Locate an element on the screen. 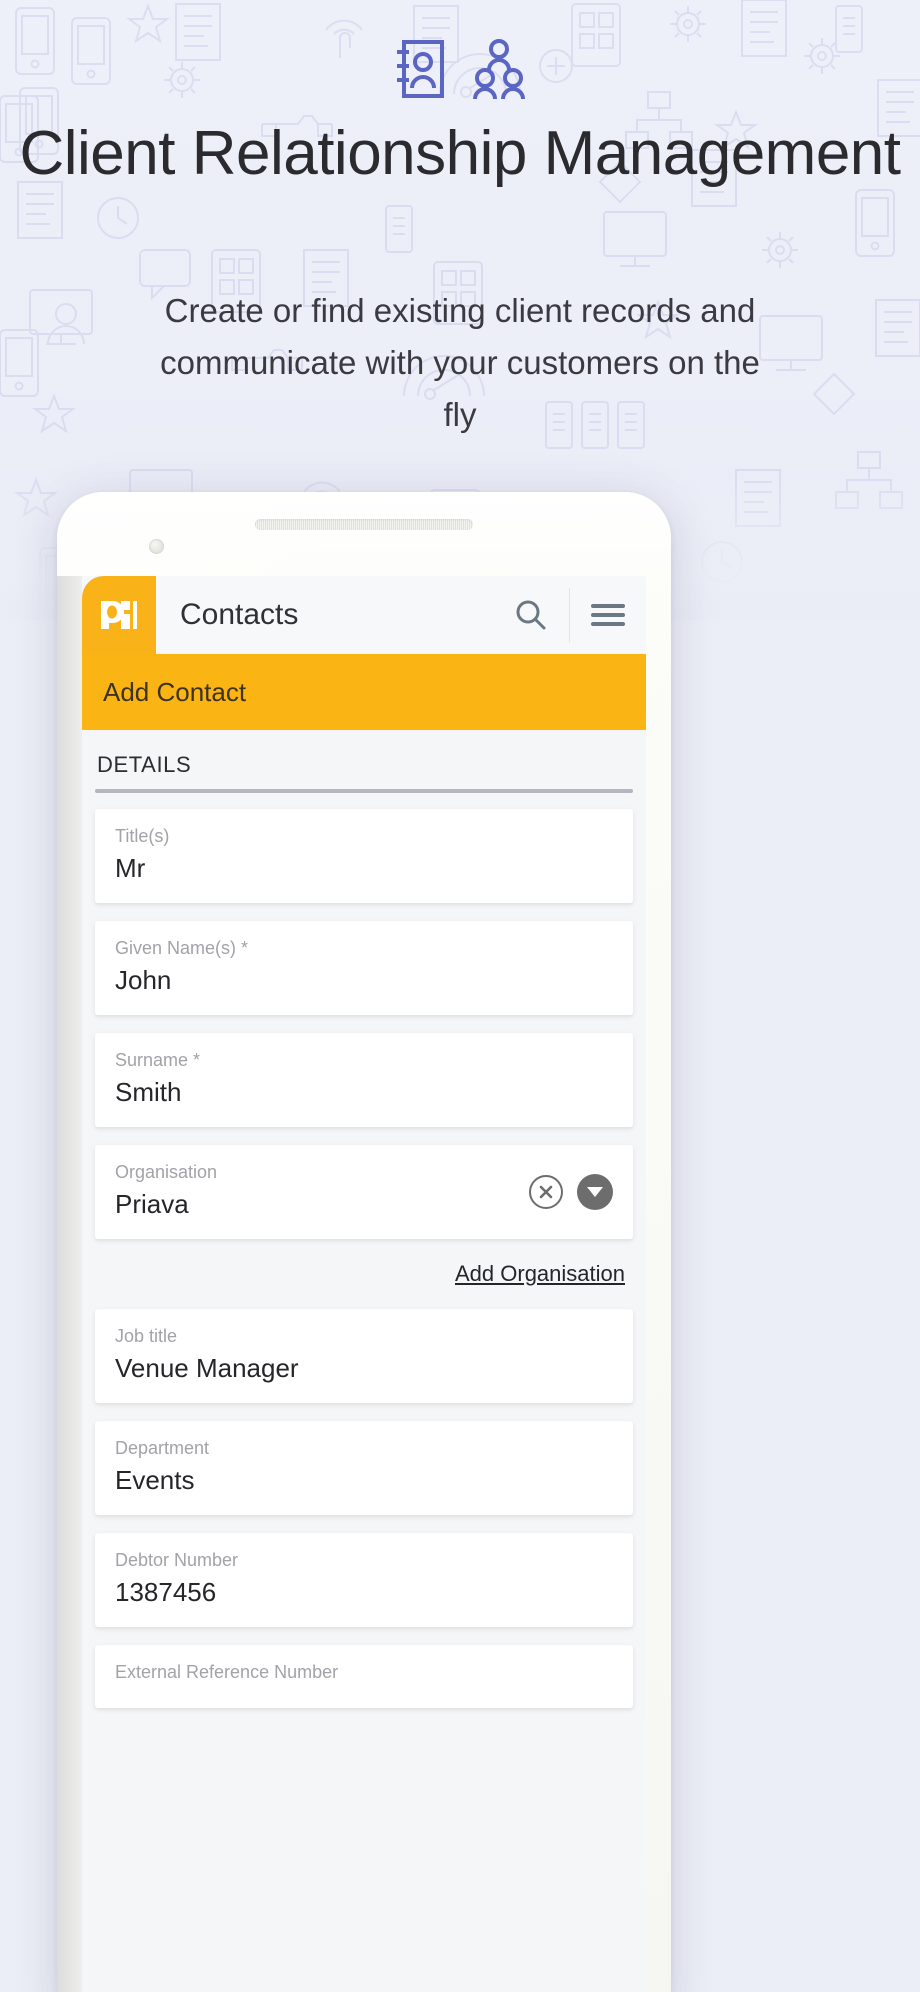  field-titles: Title(s) Mr is located at coordinates (364, 856).